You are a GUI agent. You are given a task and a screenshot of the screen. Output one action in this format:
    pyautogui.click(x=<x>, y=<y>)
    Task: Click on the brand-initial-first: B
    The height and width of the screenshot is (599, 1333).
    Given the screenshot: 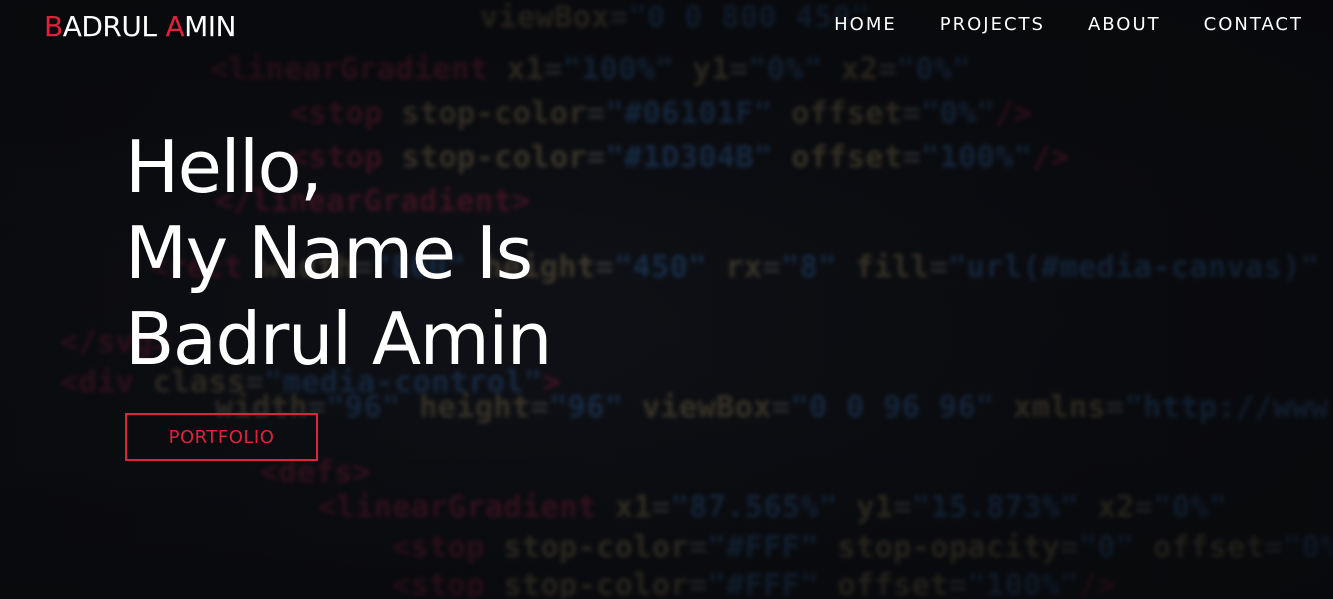 What is the action you would take?
    pyautogui.click(x=53, y=26)
    